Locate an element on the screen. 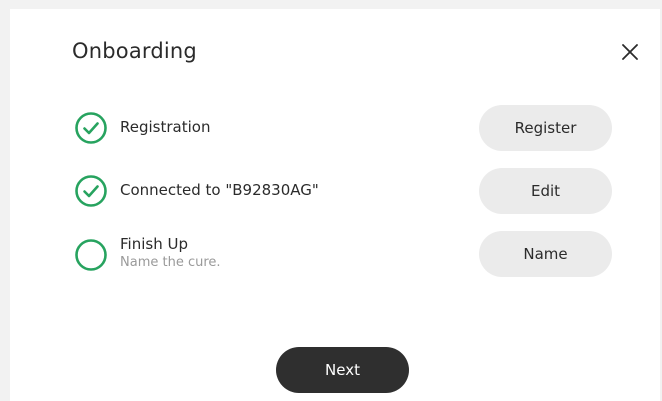  step-label: Registration is located at coordinates (165, 127).